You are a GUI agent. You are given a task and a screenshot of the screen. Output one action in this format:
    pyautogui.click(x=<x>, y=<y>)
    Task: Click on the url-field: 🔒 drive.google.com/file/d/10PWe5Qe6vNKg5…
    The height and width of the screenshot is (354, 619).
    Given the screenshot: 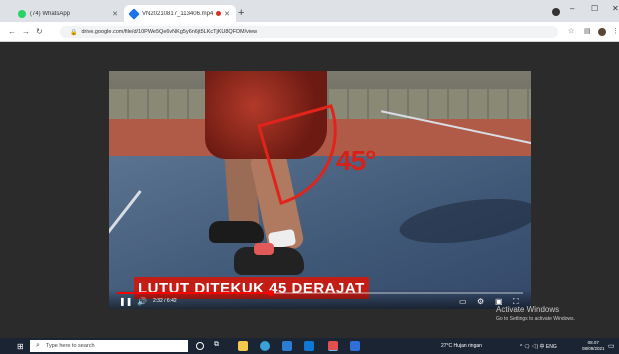 What is the action you would take?
    pyautogui.click(x=309, y=32)
    